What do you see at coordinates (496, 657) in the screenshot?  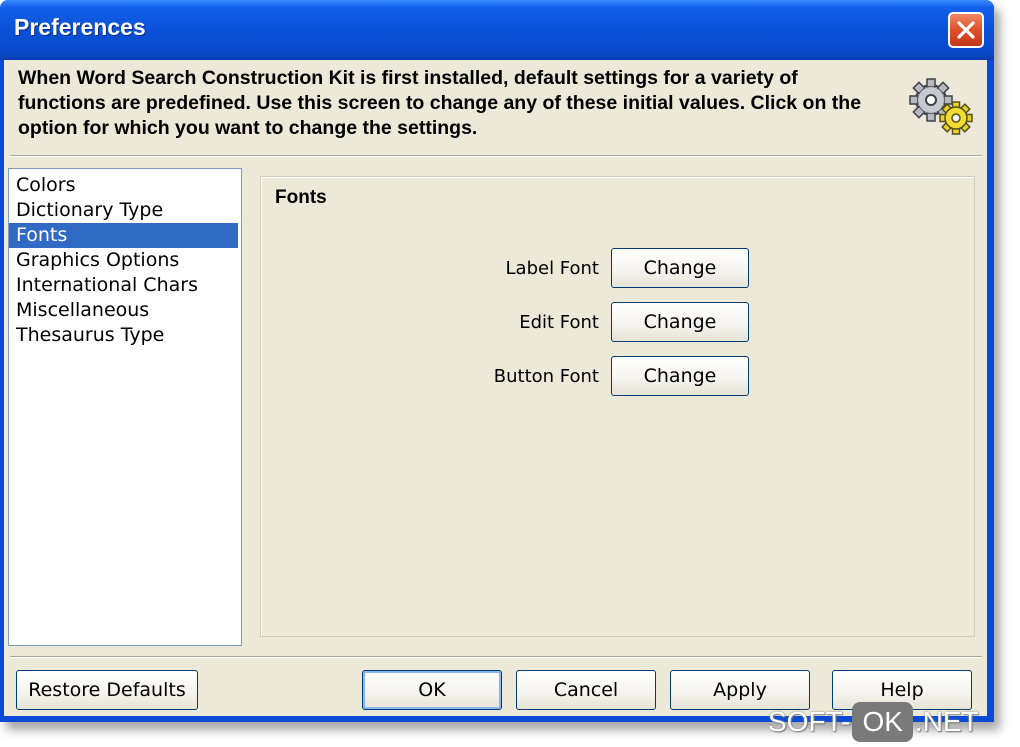 I see `footer-separator` at bounding box center [496, 657].